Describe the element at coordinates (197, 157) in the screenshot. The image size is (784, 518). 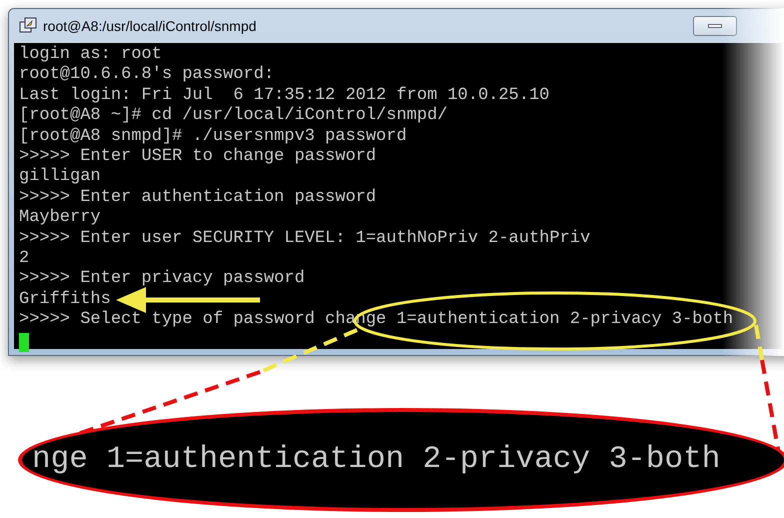
I see `terminal-line: >>>>> Enter USER to change password` at that location.